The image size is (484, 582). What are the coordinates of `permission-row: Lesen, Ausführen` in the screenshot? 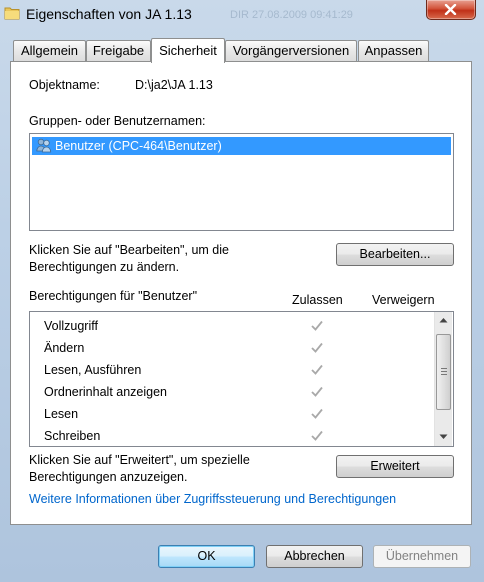 It's located at (232, 371).